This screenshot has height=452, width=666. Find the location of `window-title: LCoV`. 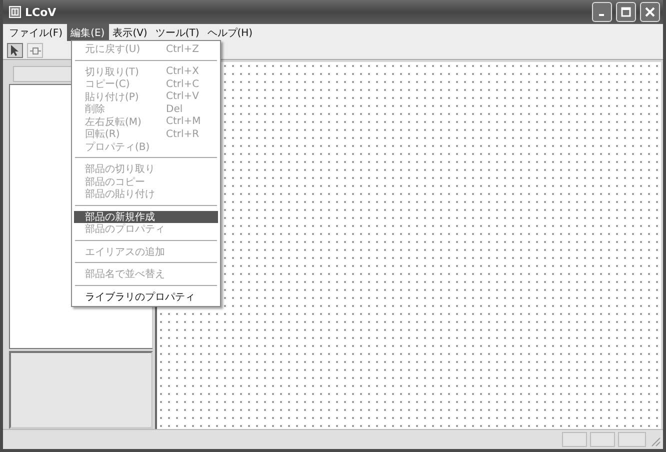

window-title: LCoV is located at coordinates (41, 12).